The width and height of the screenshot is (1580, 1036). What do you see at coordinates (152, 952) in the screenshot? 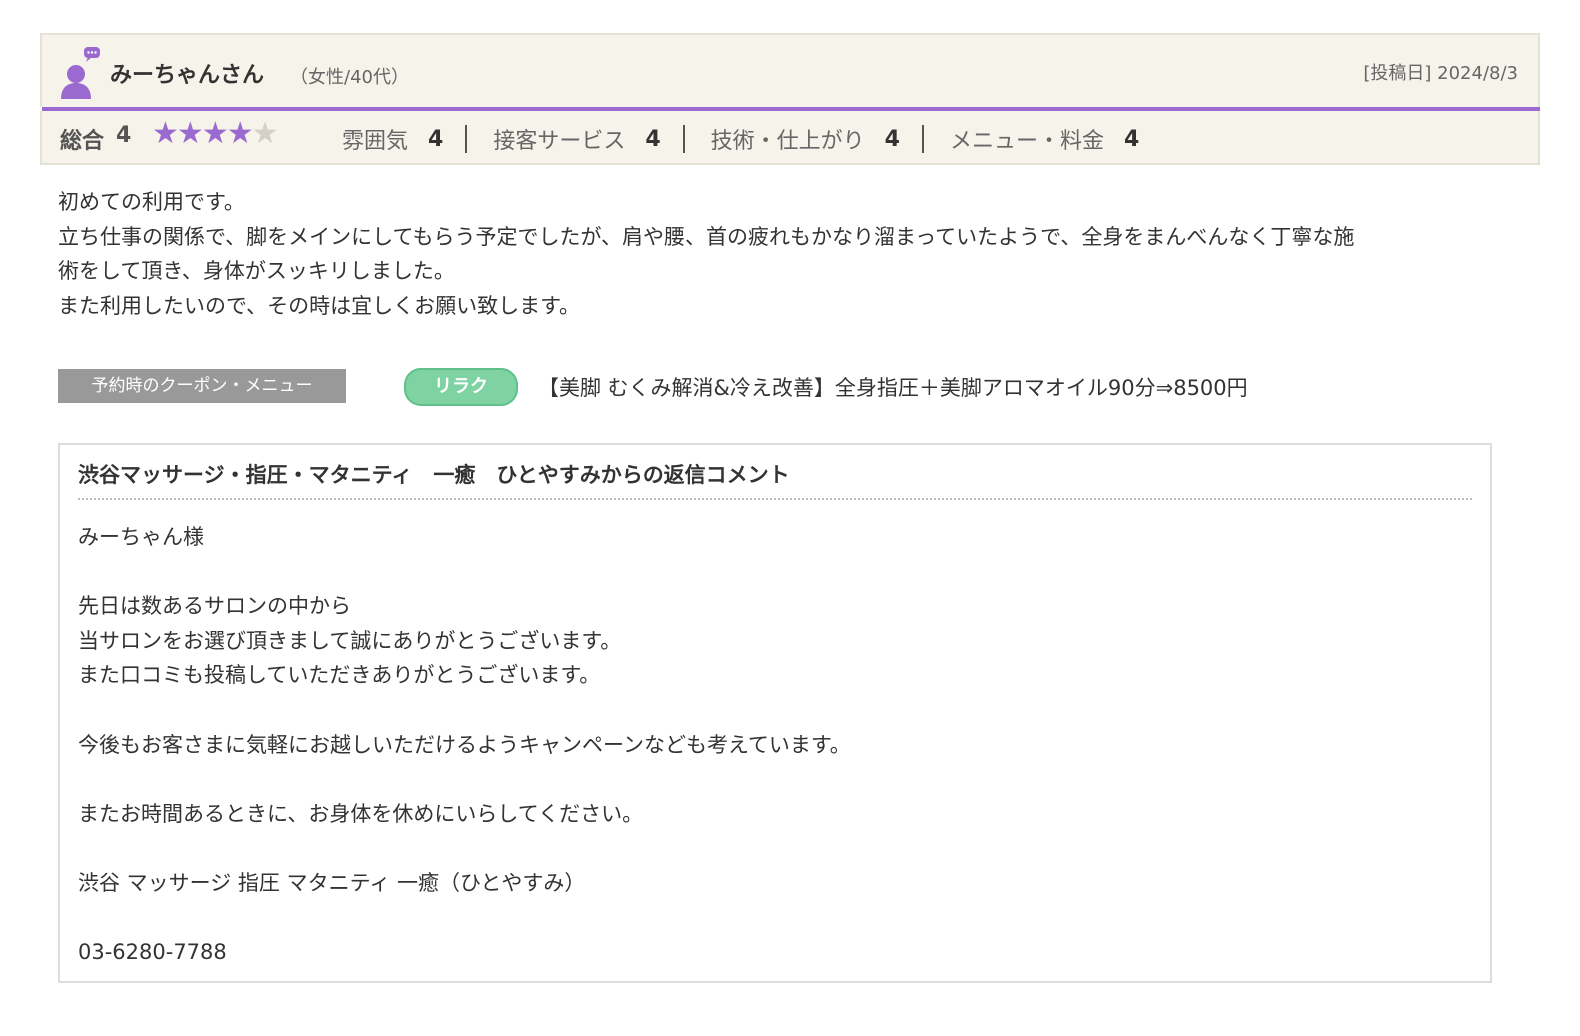
I see `reply-line: 03-6280-7788` at bounding box center [152, 952].